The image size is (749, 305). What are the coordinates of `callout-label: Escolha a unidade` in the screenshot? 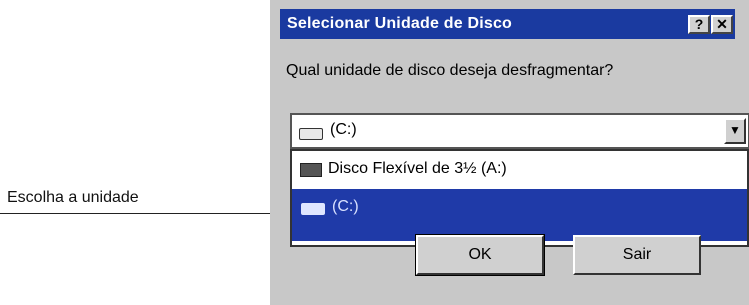 It's located at (73, 197).